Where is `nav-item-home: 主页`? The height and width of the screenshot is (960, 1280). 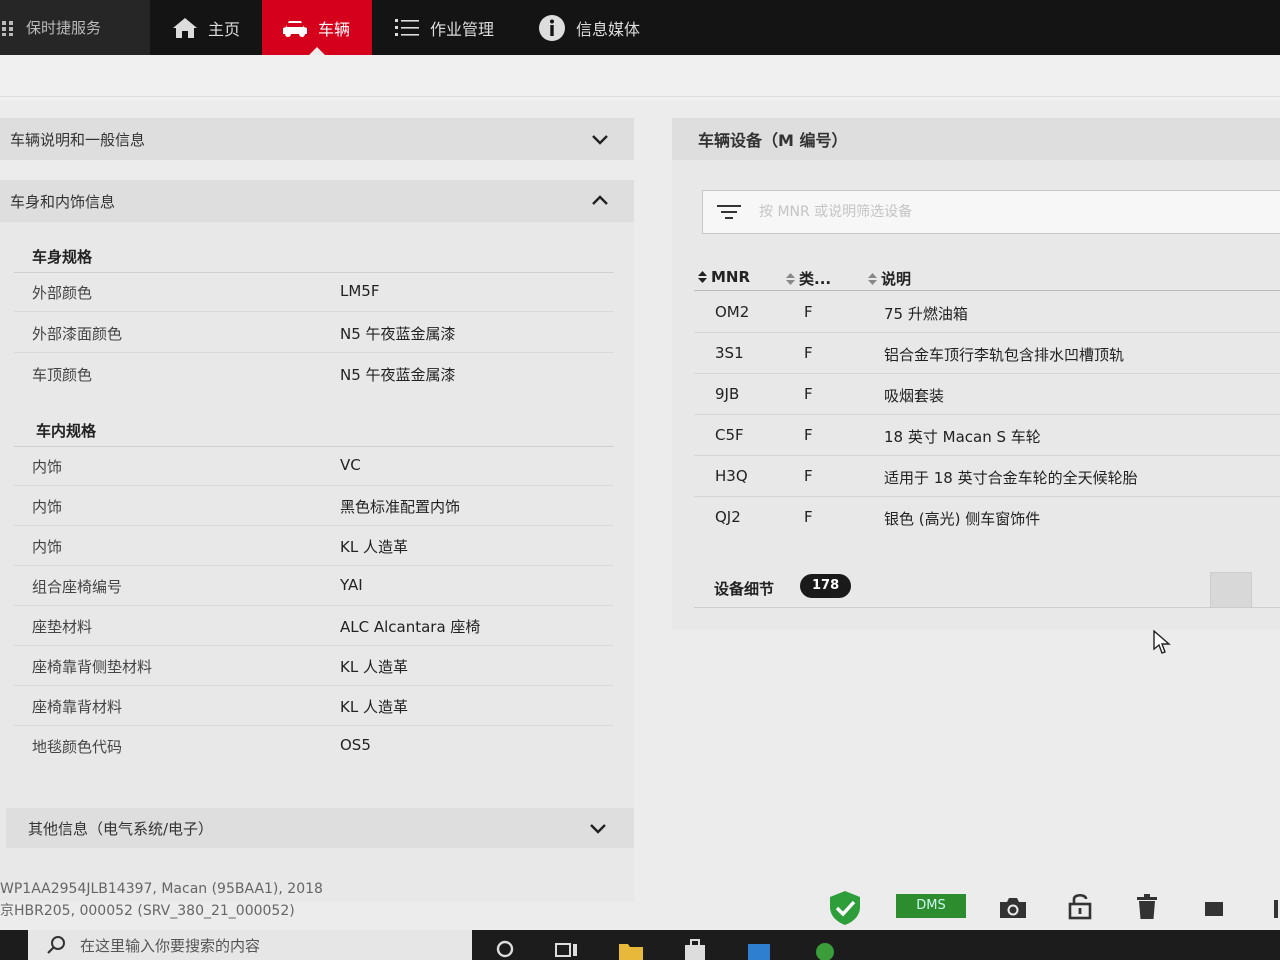 nav-item-home: 主页 is located at coordinates (206, 27).